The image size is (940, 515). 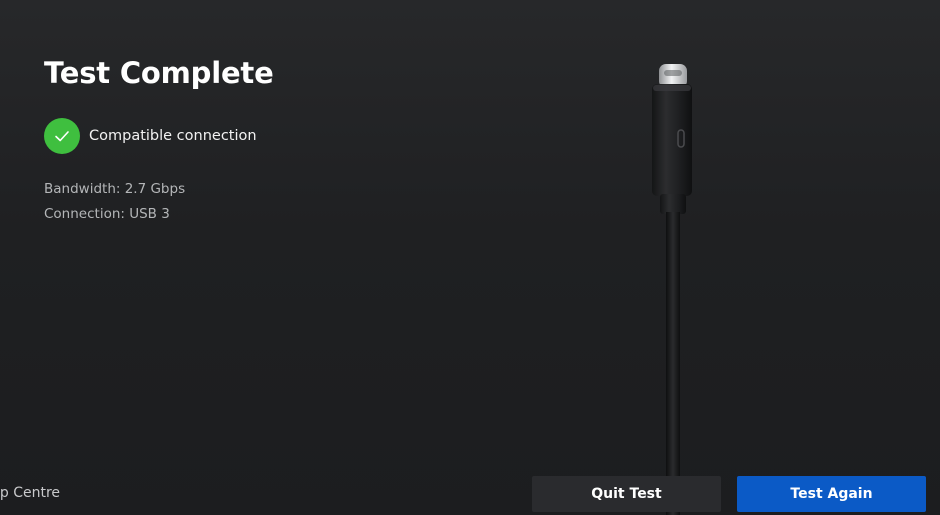 What do you see at coordinates (626, 494) in the screenshot?
I see `quit-test-button: Quit Test` at bounding box center [626, 494].